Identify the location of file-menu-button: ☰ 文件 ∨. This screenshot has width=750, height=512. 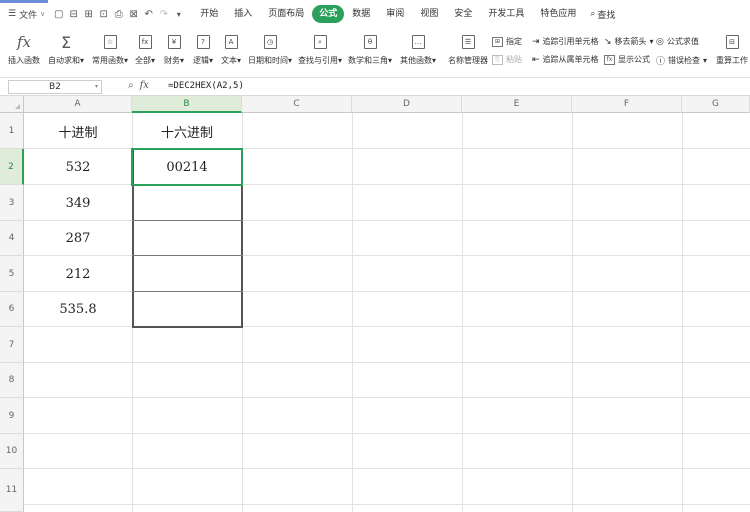
(25, 14).